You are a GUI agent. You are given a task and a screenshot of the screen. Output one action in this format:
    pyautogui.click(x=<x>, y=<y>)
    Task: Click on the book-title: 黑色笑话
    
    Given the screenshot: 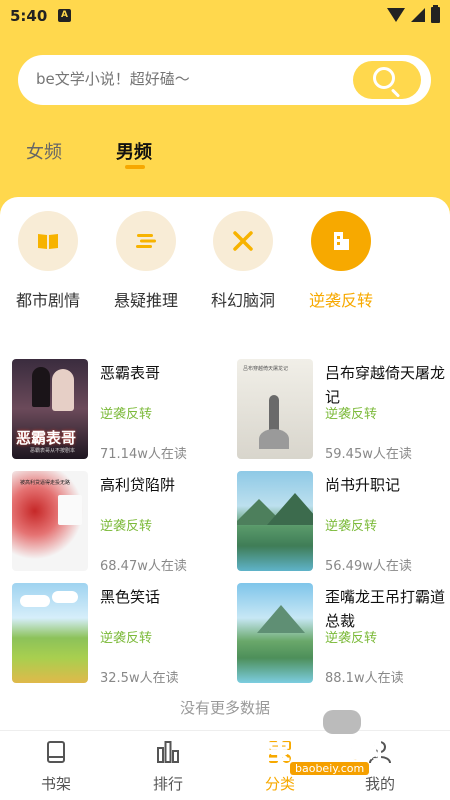 What is the action you would take?
    pyautogui.click(x=130, y=597)
    